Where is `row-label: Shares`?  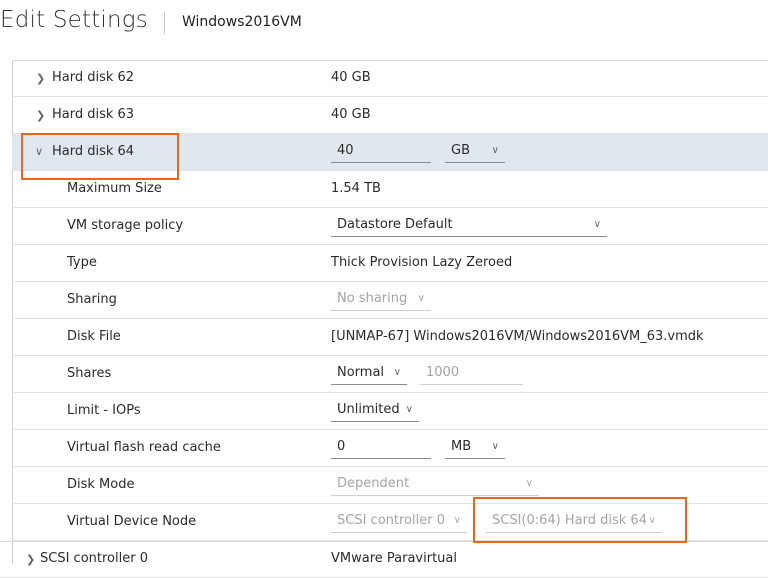 row-label: Shares is located at coordinates (89, 373).